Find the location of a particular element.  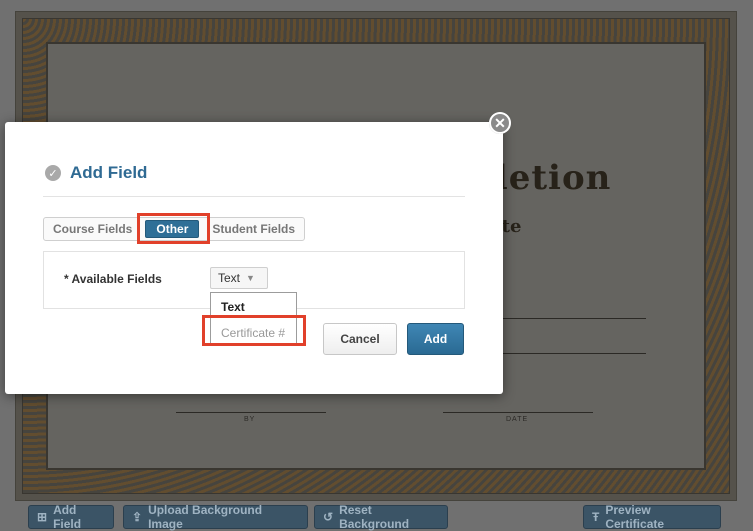

dropdown-option-text: Text is located at coordinates (253, 307).